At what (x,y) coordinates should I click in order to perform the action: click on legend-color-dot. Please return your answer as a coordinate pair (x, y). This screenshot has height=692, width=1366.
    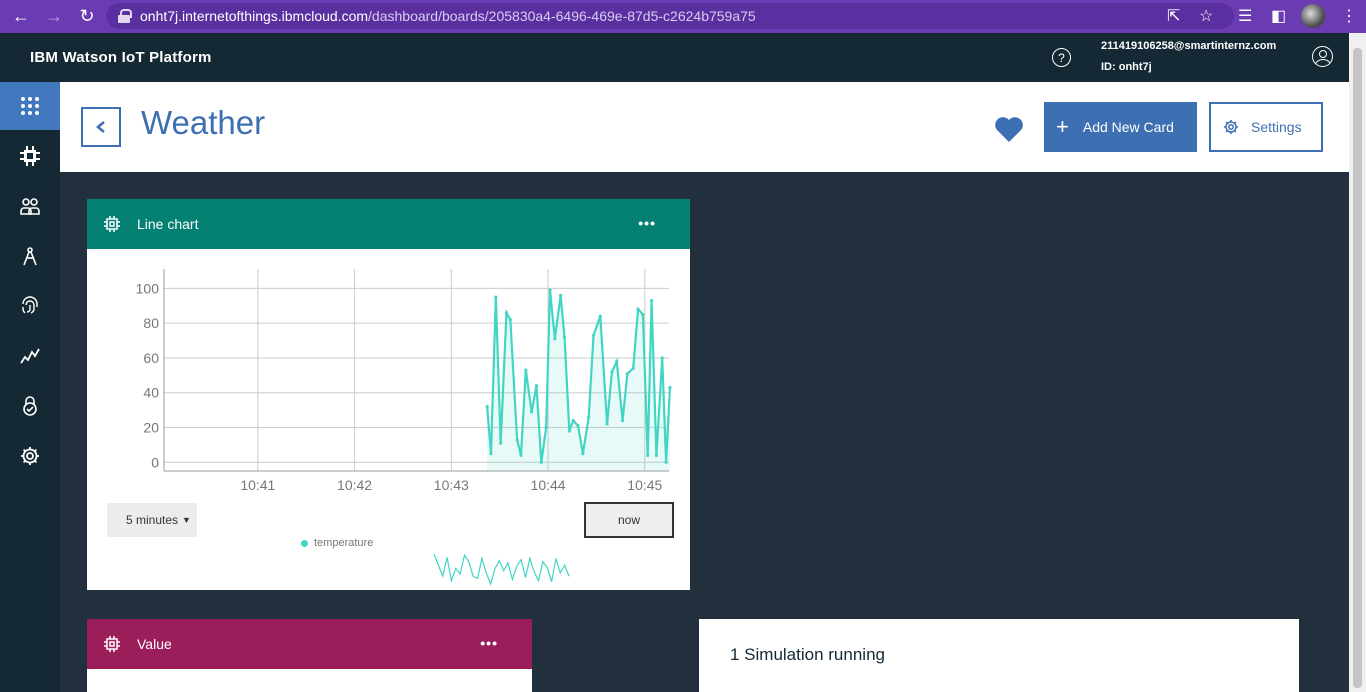
    Looking at the image, I should click on (304, 543).